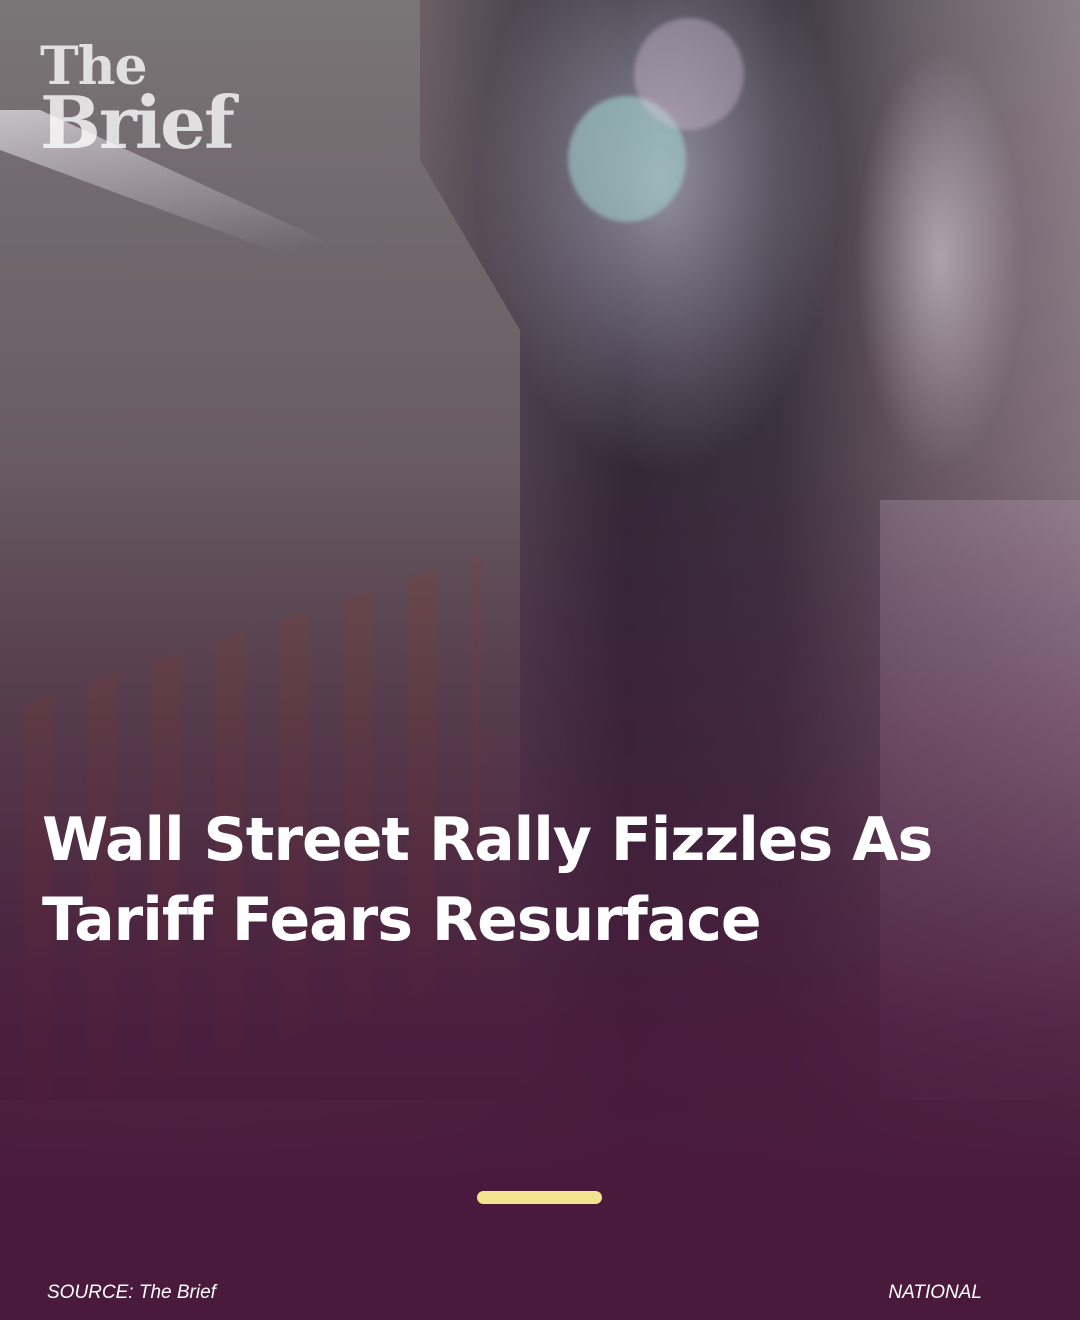 This screenshot has height=1320, width=1080. Describe the element at coordinates (935, 1292) in the screenshot. I see `category-label: NATIONAL` at that location.